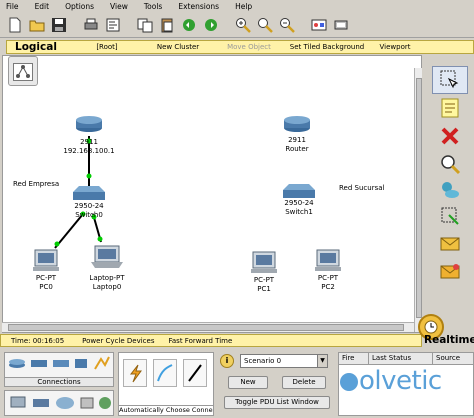 This screenshot has height=418, width=474. What do you see at coordinates (153, 6) in the screenshot?
I see `menu-tools: Tools` at bounding box center [153, 6].